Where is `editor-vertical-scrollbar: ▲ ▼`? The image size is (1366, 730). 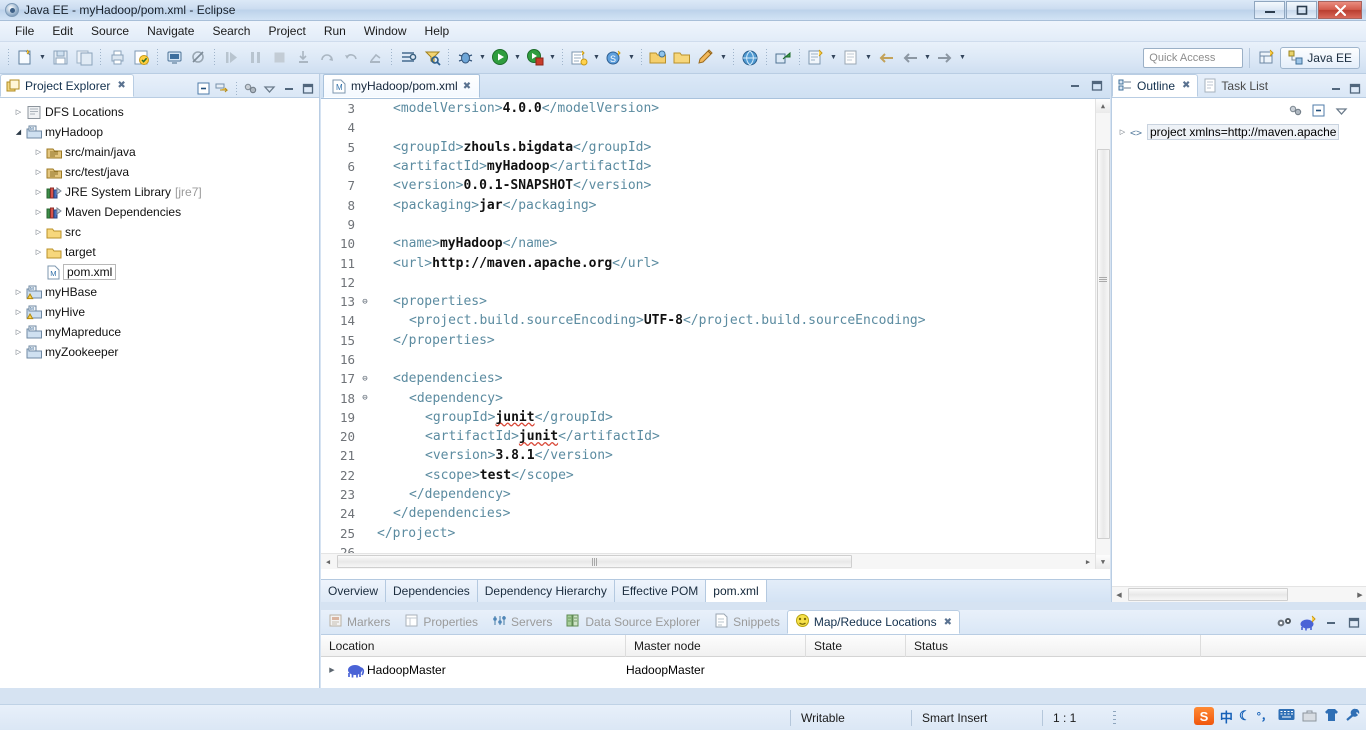 editor-vertical-scrollbar: ▲ ▼ is located at coordinates (1102, 334).